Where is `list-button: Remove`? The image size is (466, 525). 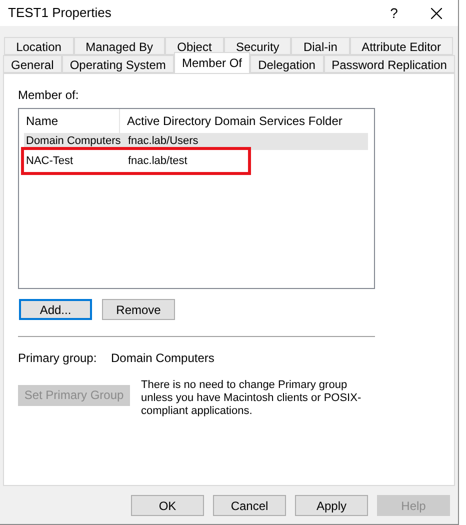 list-button: Remove is located at coordinates (138, 309).